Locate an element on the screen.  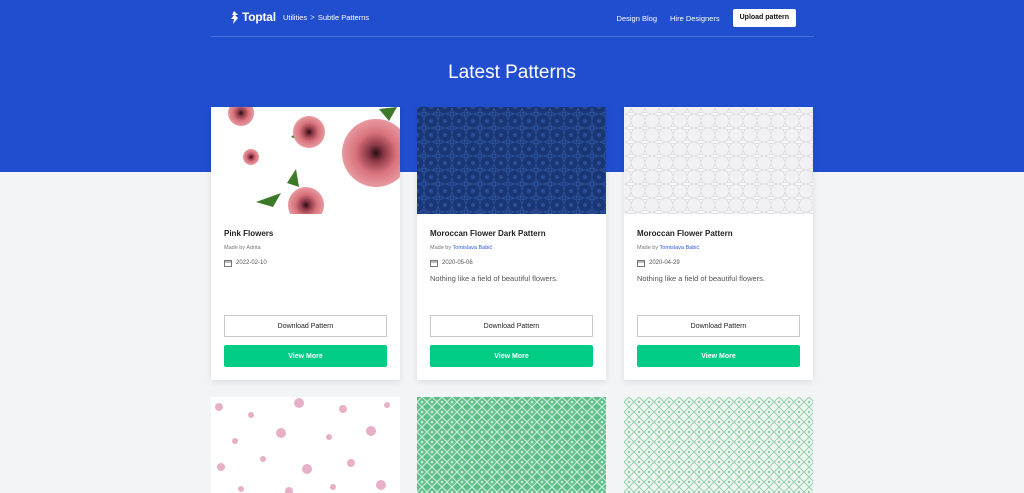
pattern-thumbnail-green-light-lattice is located at coordinates (718, 445).